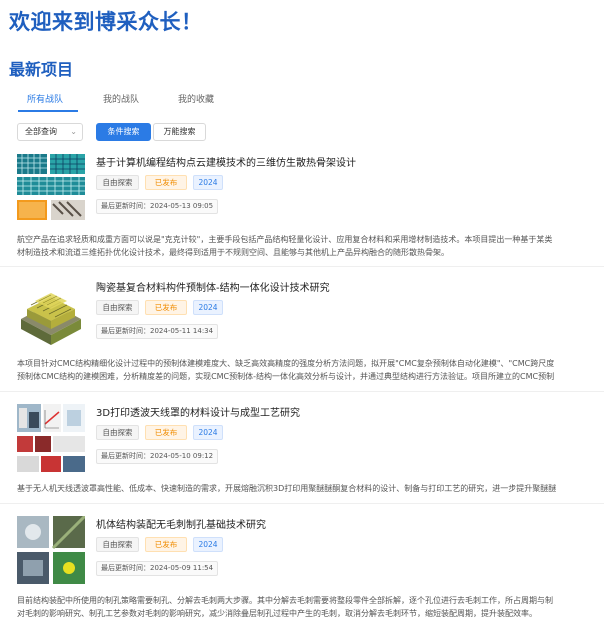 This screenshot has width=604, height=631. What do you see at coordinates (41, 69) in the screenshot?
I see `section-title: 最新项目` at bounding box center [41, 69].